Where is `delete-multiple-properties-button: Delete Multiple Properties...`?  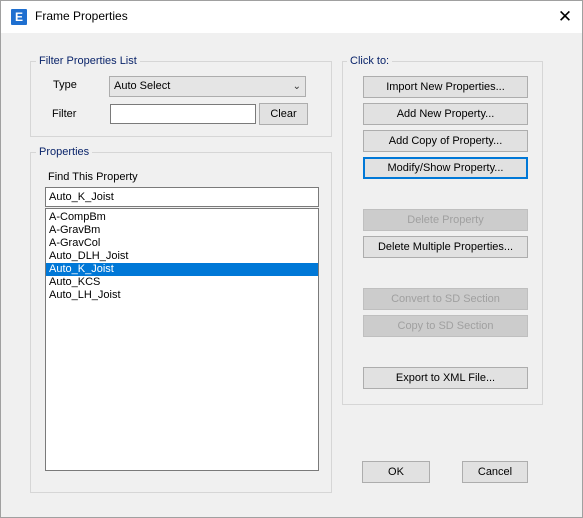 delete-multiple-properties-button: Delete Multiple Properties... is located at coordinates (445, 247).